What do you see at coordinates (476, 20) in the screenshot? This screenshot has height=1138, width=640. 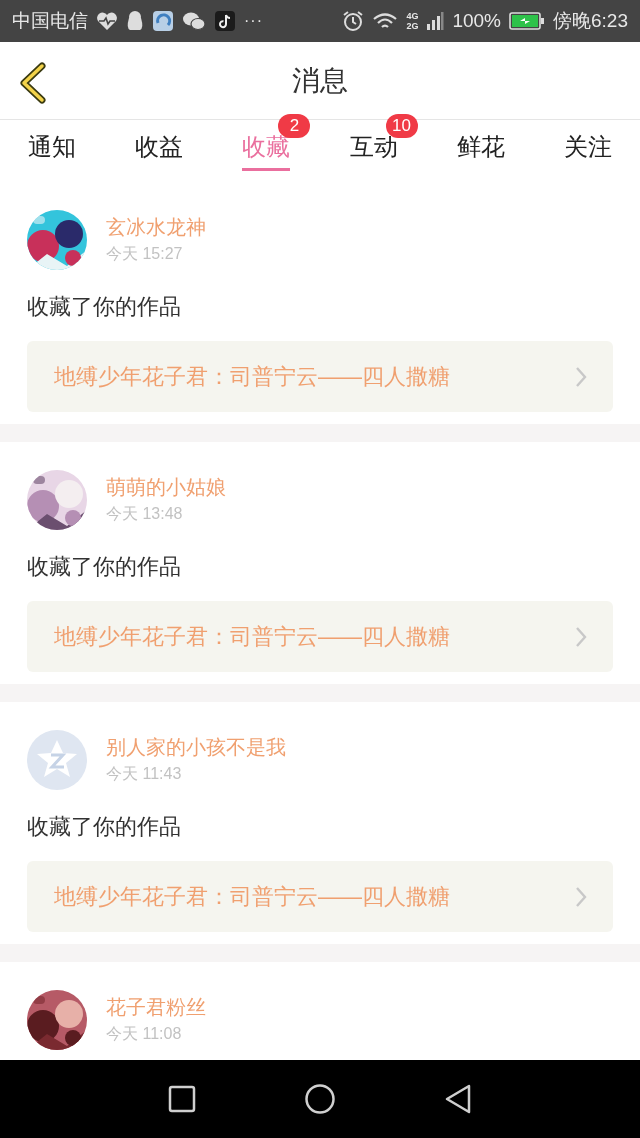 I see `battery-percent: 100%` at bounding box center [476, 20].